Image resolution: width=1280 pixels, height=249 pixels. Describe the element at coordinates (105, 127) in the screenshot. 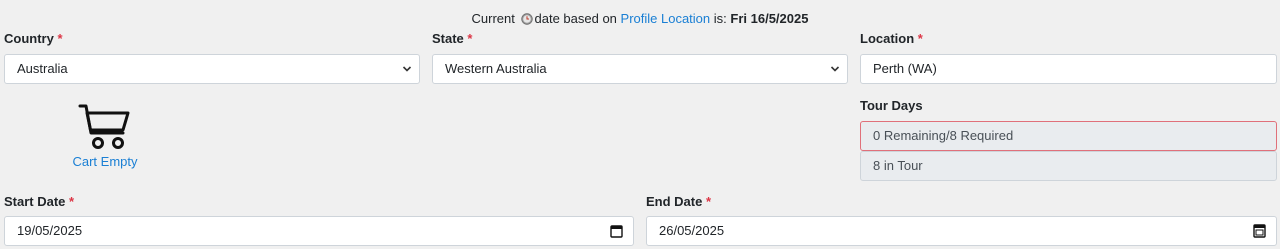

I see `shopping-cart-icon` at that location.